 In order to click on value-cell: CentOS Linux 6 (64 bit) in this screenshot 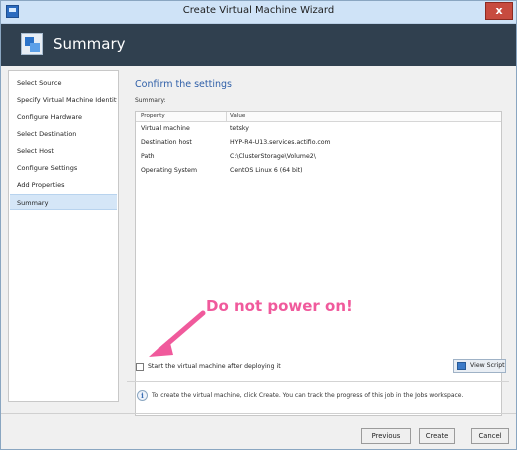, I will do `click(266, 170)`.